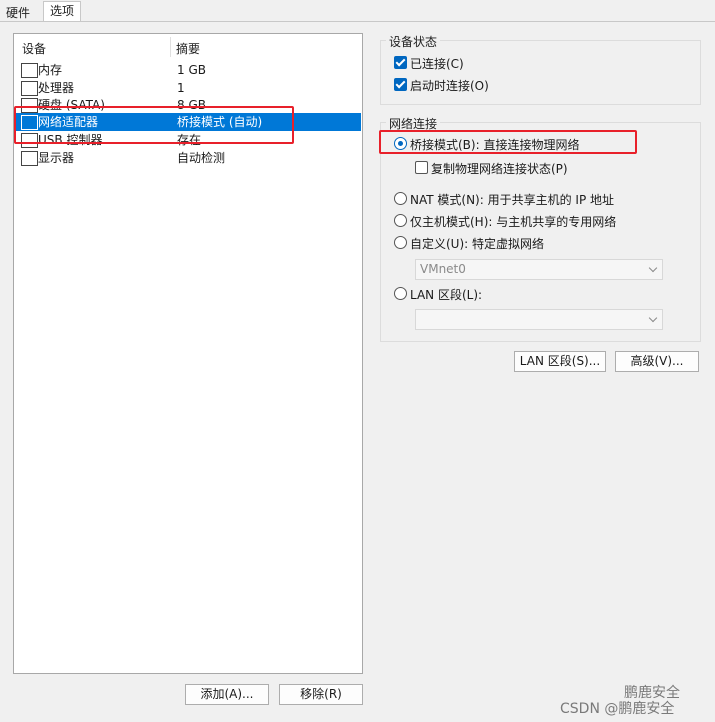 The height and width of the screenshot is (722, 715). I want to click on device-row-network-adapter: 网络适配器 桥接模式 (自动), so click(188, 122).